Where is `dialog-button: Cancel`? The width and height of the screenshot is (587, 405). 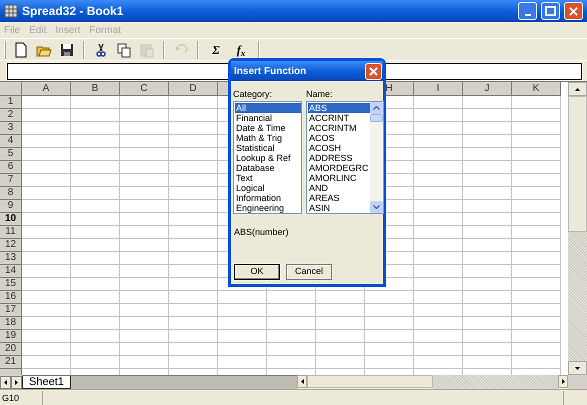
dialog-button: Cancel is located at coordinates (309, 272).